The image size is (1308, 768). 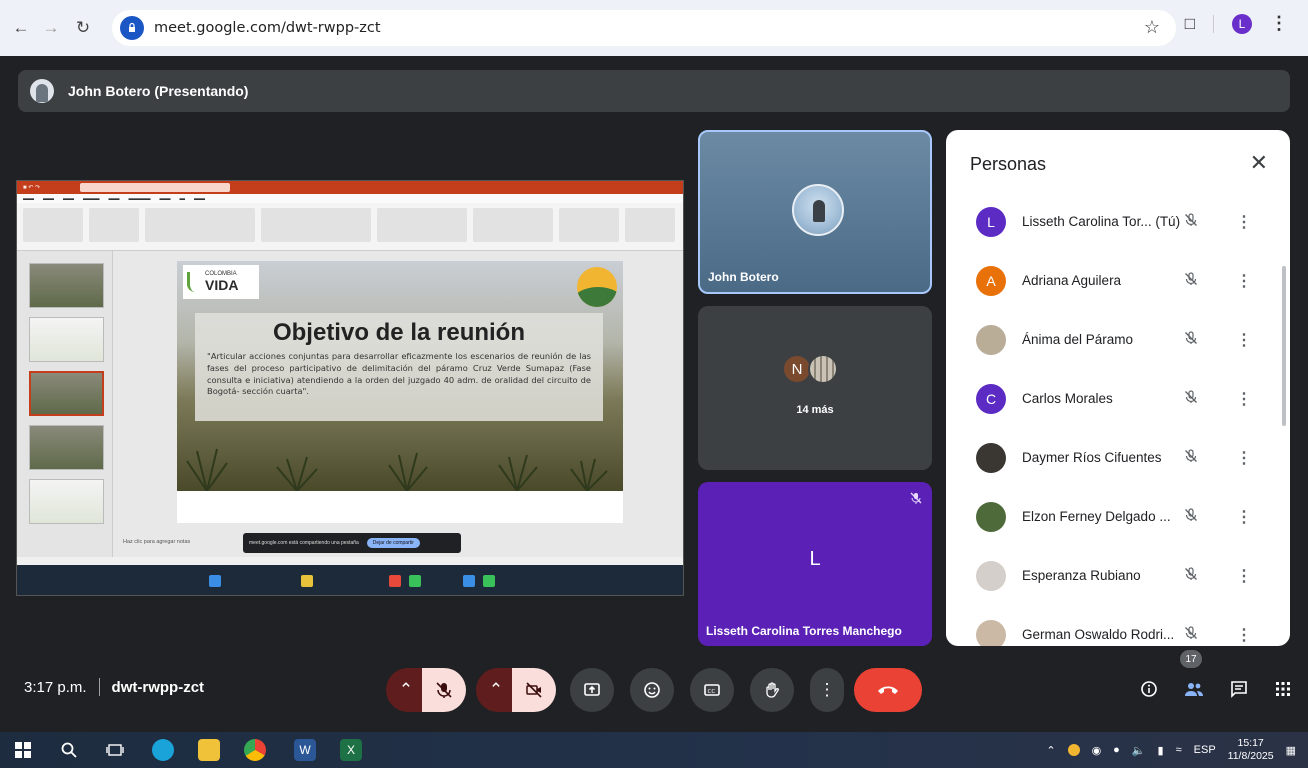 What do you see at coordinates (991, 280) in the screenshot?
I see `participant-avatar: A` at bounding box center [991, 280].